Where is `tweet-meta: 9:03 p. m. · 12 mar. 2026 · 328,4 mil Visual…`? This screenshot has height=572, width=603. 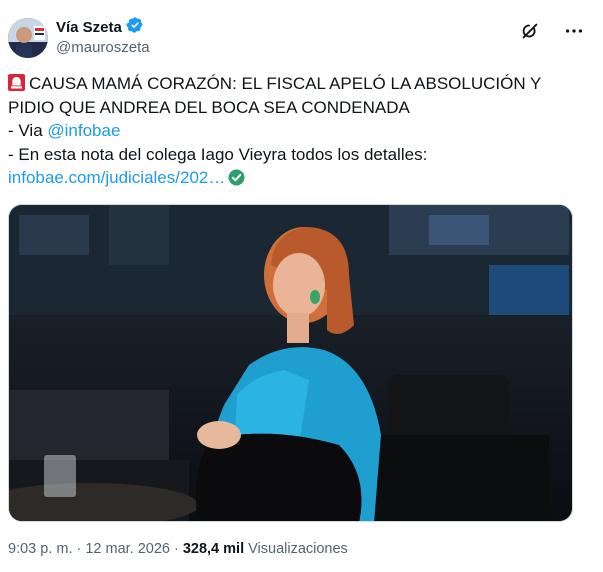
tweet-meta: 9:03 p. m. · 12 mar. 2026 · 328,4 mil Visual… is located at coordinates (178, 549).